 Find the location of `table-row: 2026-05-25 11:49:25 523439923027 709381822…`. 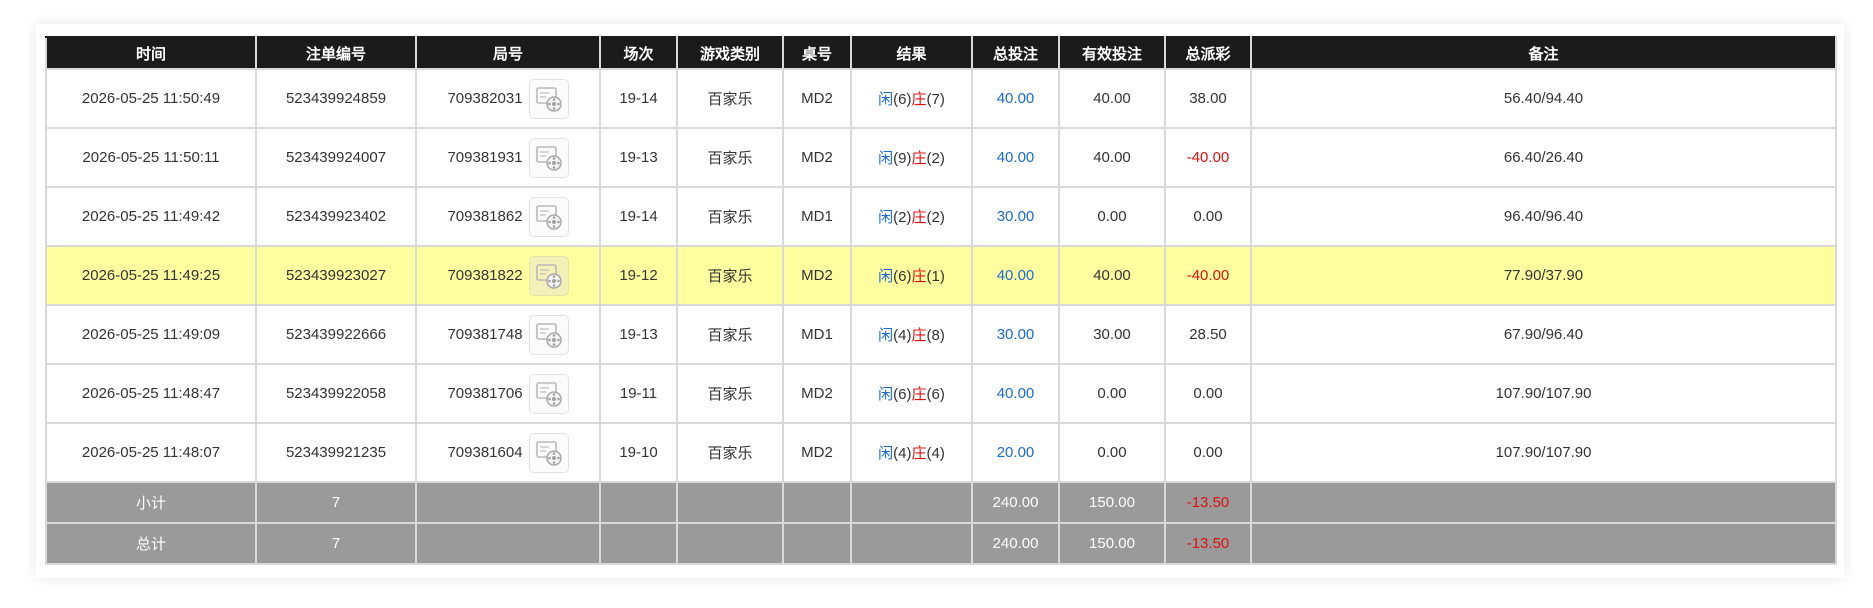

table-row: 2026-05-25 11:49:25 523439923027 709381822… is located at coordinates (941, 275).